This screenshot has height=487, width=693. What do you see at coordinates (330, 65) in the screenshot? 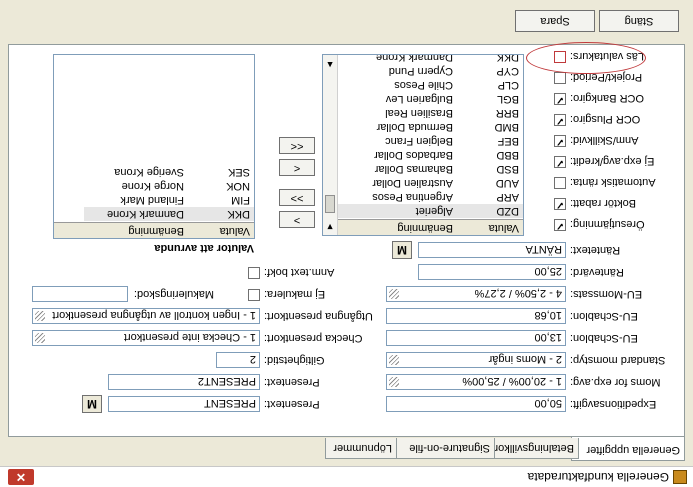
I see `scroll-up-arrow-icon: ▲` at bounding box center [330, 65].